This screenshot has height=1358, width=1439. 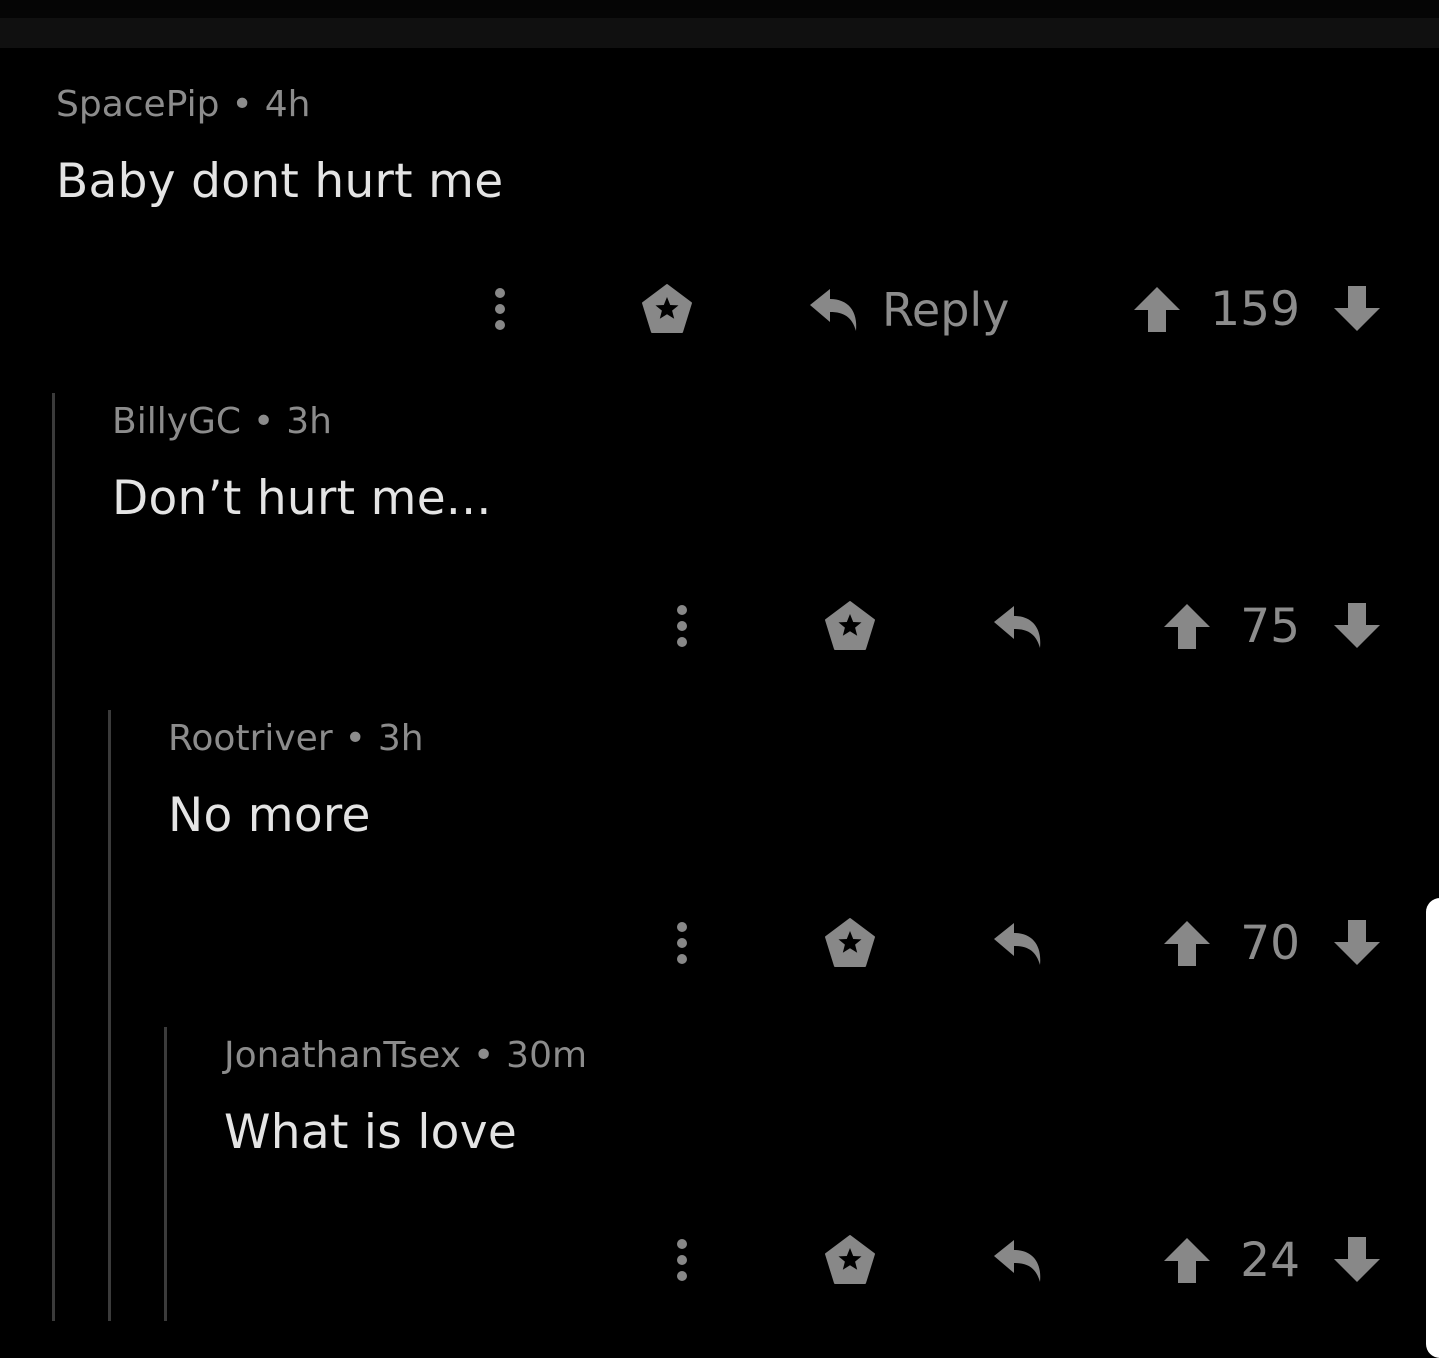 What do you see at coordinates (1432, 1128) in the screenshot?
I see `side-overlay-tab` at bounding box center [1432, 1128].